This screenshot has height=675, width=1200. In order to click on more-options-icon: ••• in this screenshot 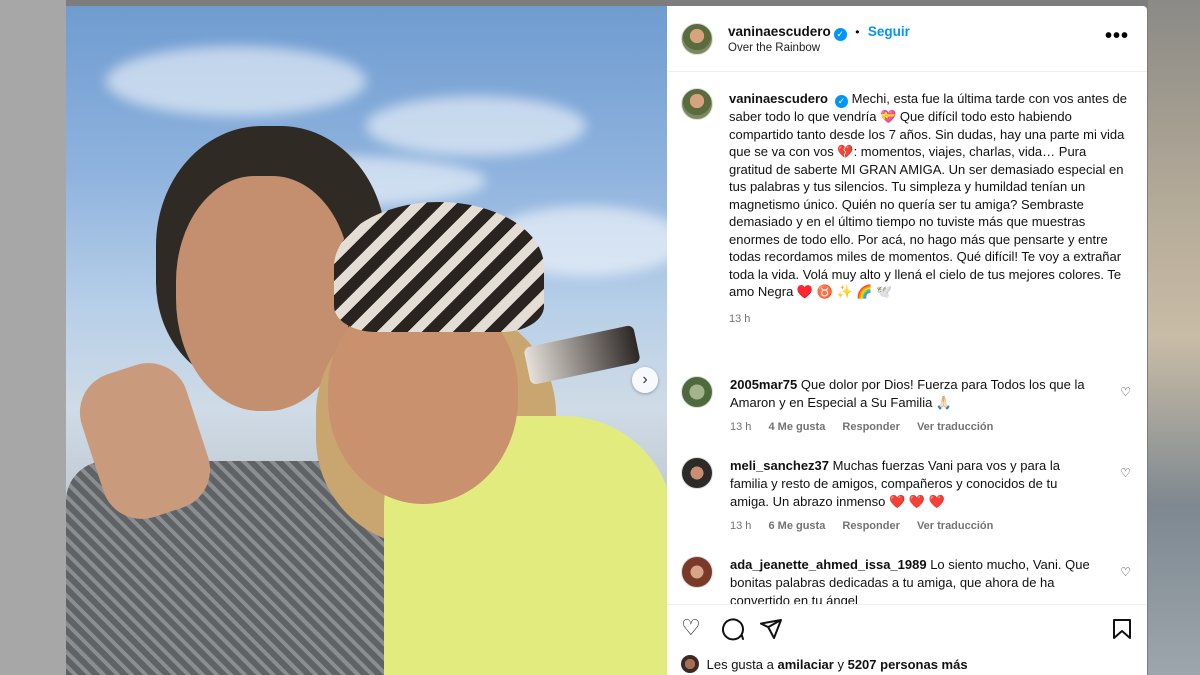, I will do `click(1117, 36)`.